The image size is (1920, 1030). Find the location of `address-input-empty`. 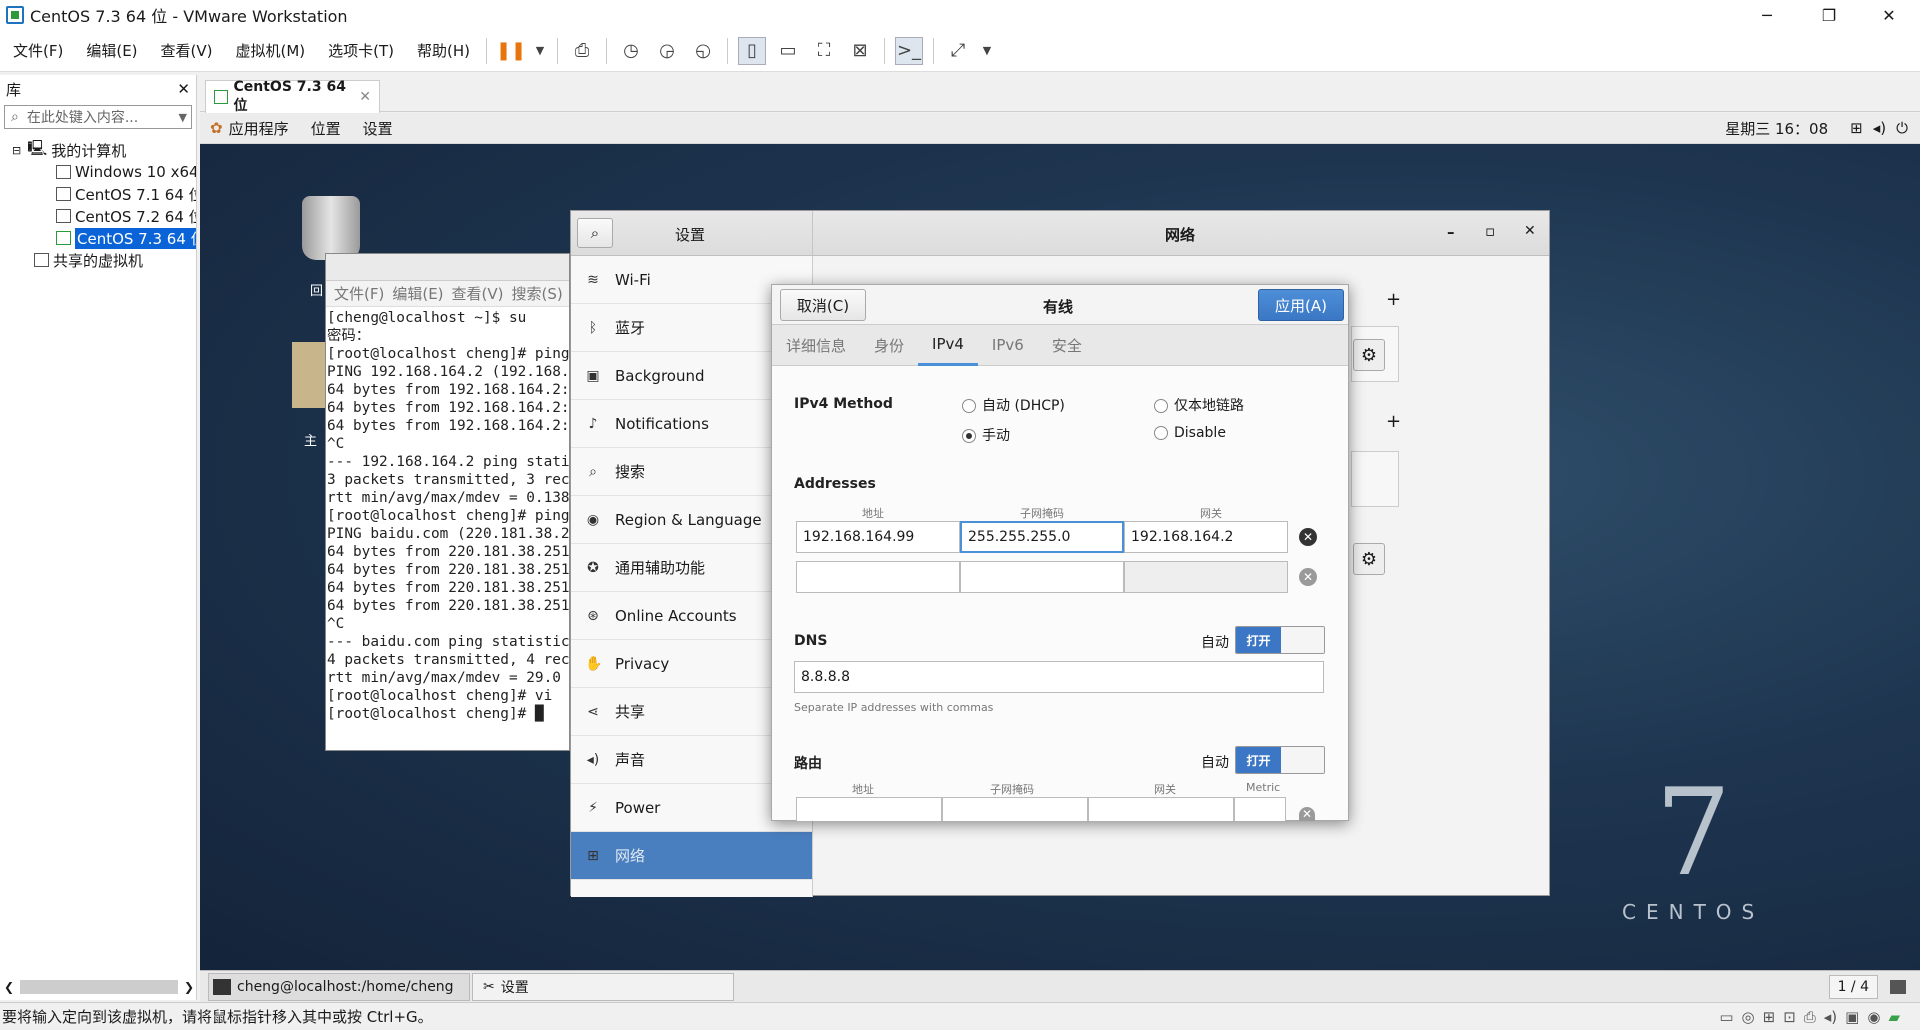

address-input-empty is located at coordinates (878, 577).